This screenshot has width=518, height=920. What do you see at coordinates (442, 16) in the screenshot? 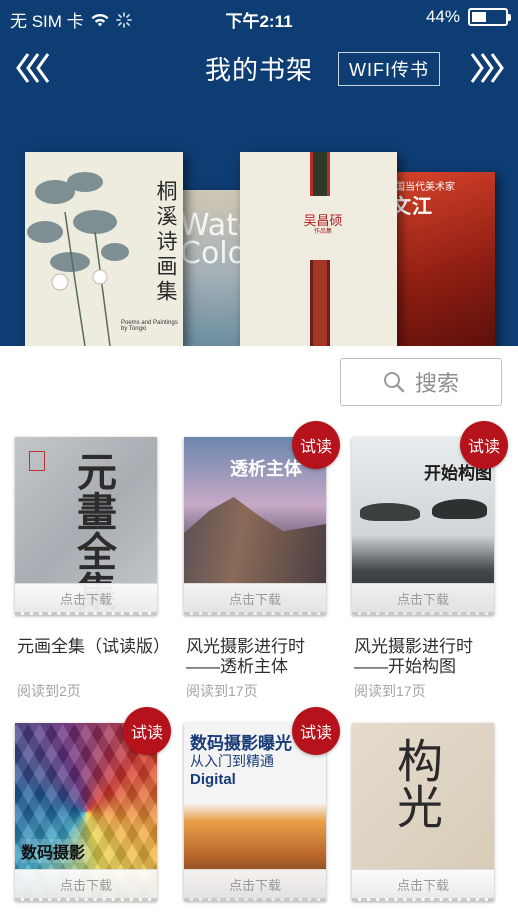
I see `battery-percent: 44%` at bounding box center [442, 16].